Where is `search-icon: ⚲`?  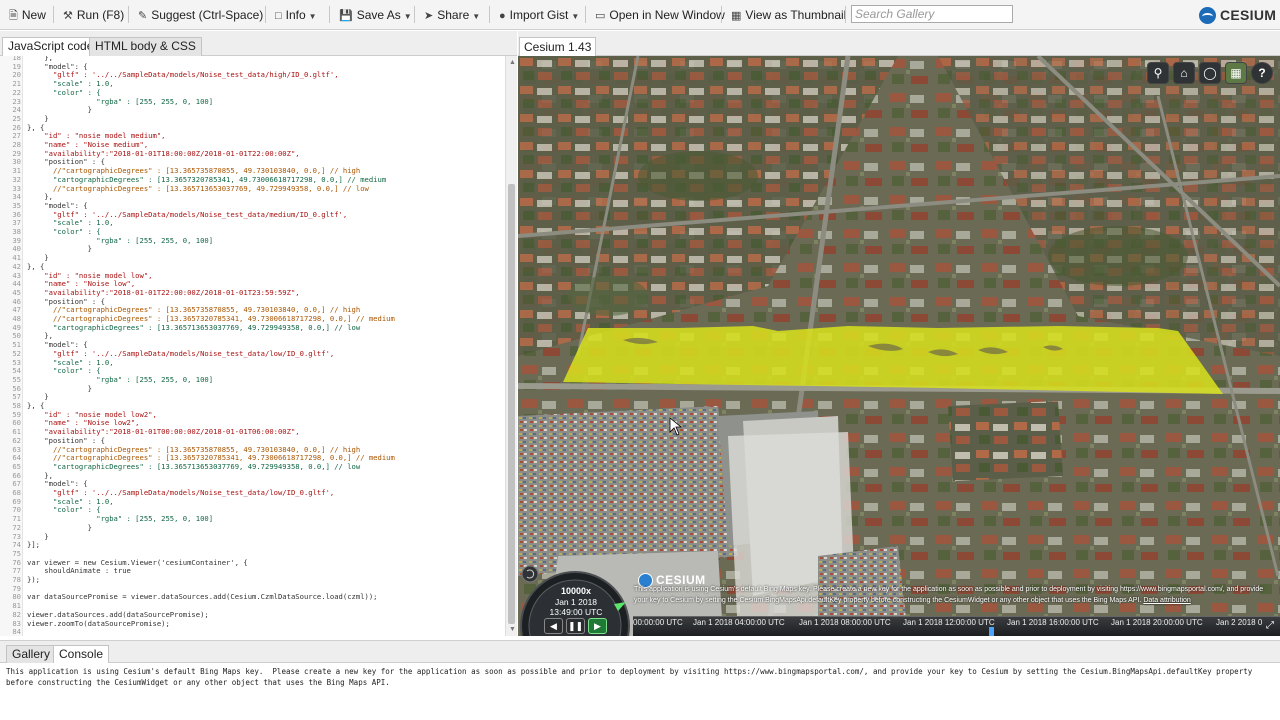
search-icon: ⚲ is located at coordinates (1158, 73).